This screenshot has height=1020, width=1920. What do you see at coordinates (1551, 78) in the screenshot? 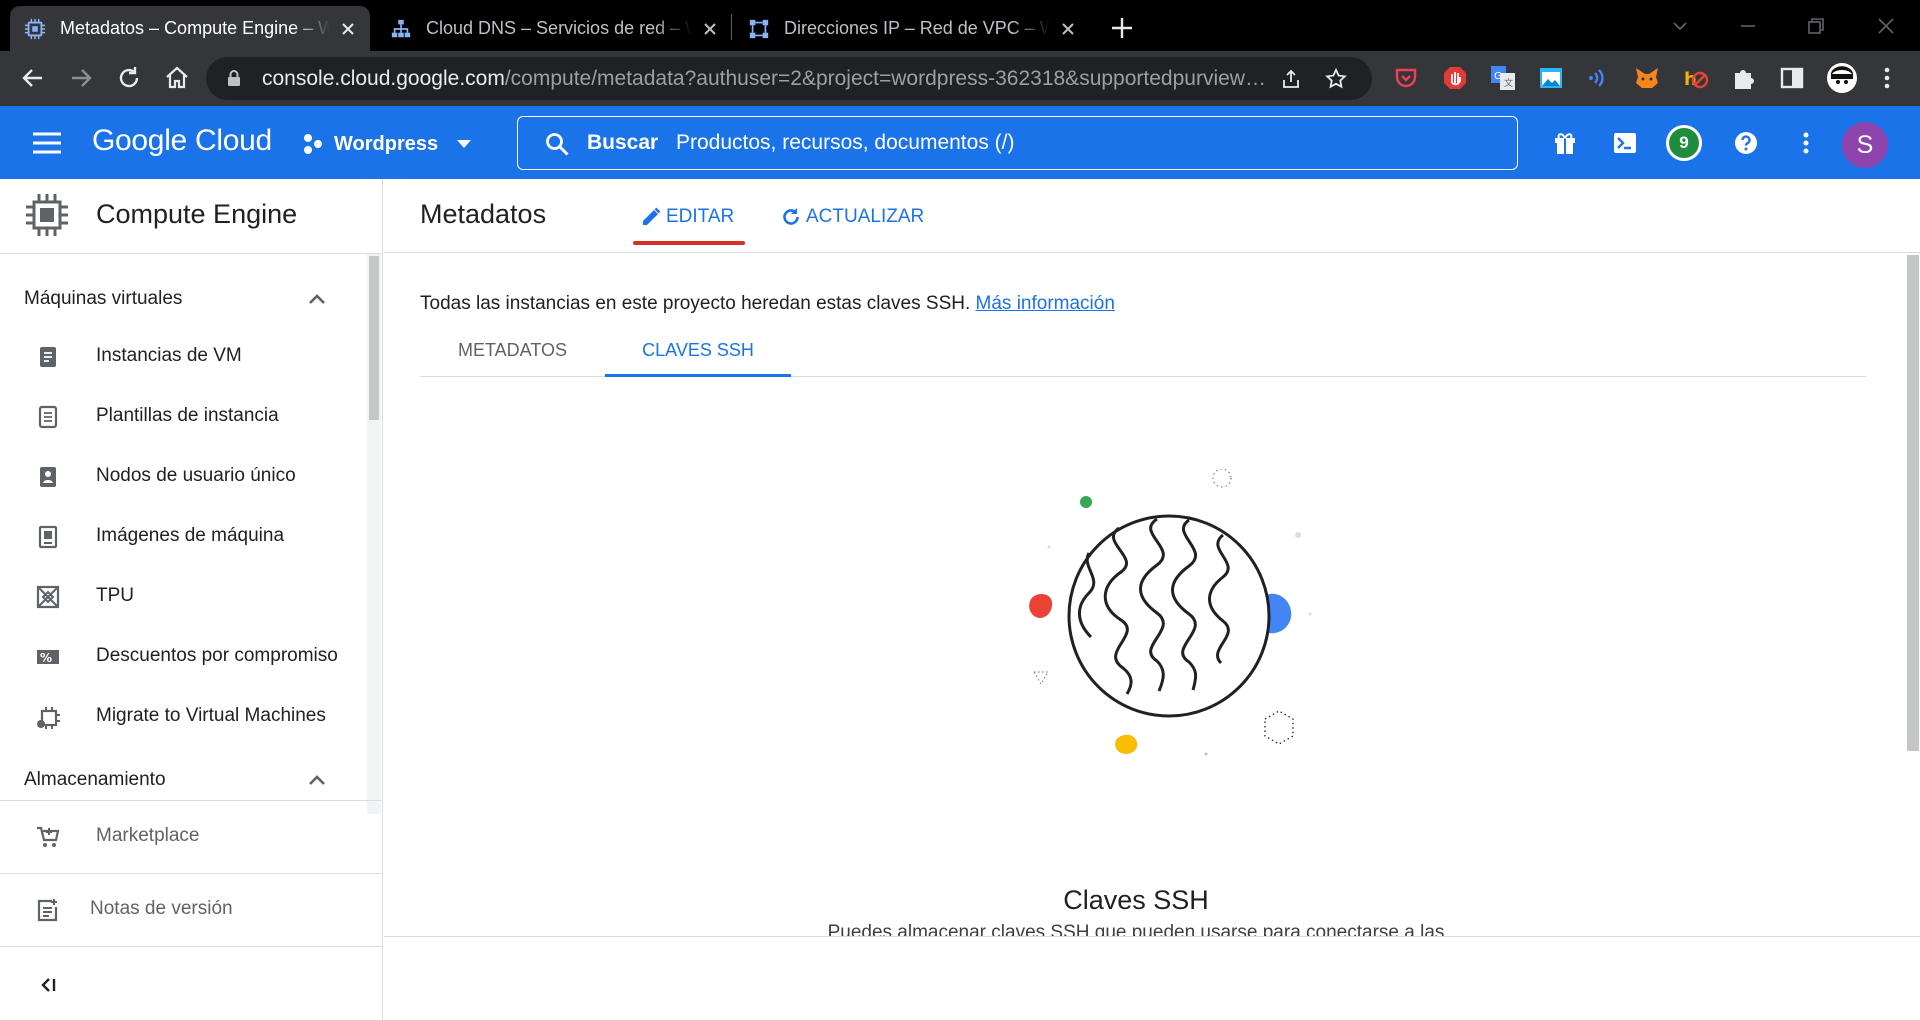
I see `window-extension-icon` at bounding box center [1551, 78].